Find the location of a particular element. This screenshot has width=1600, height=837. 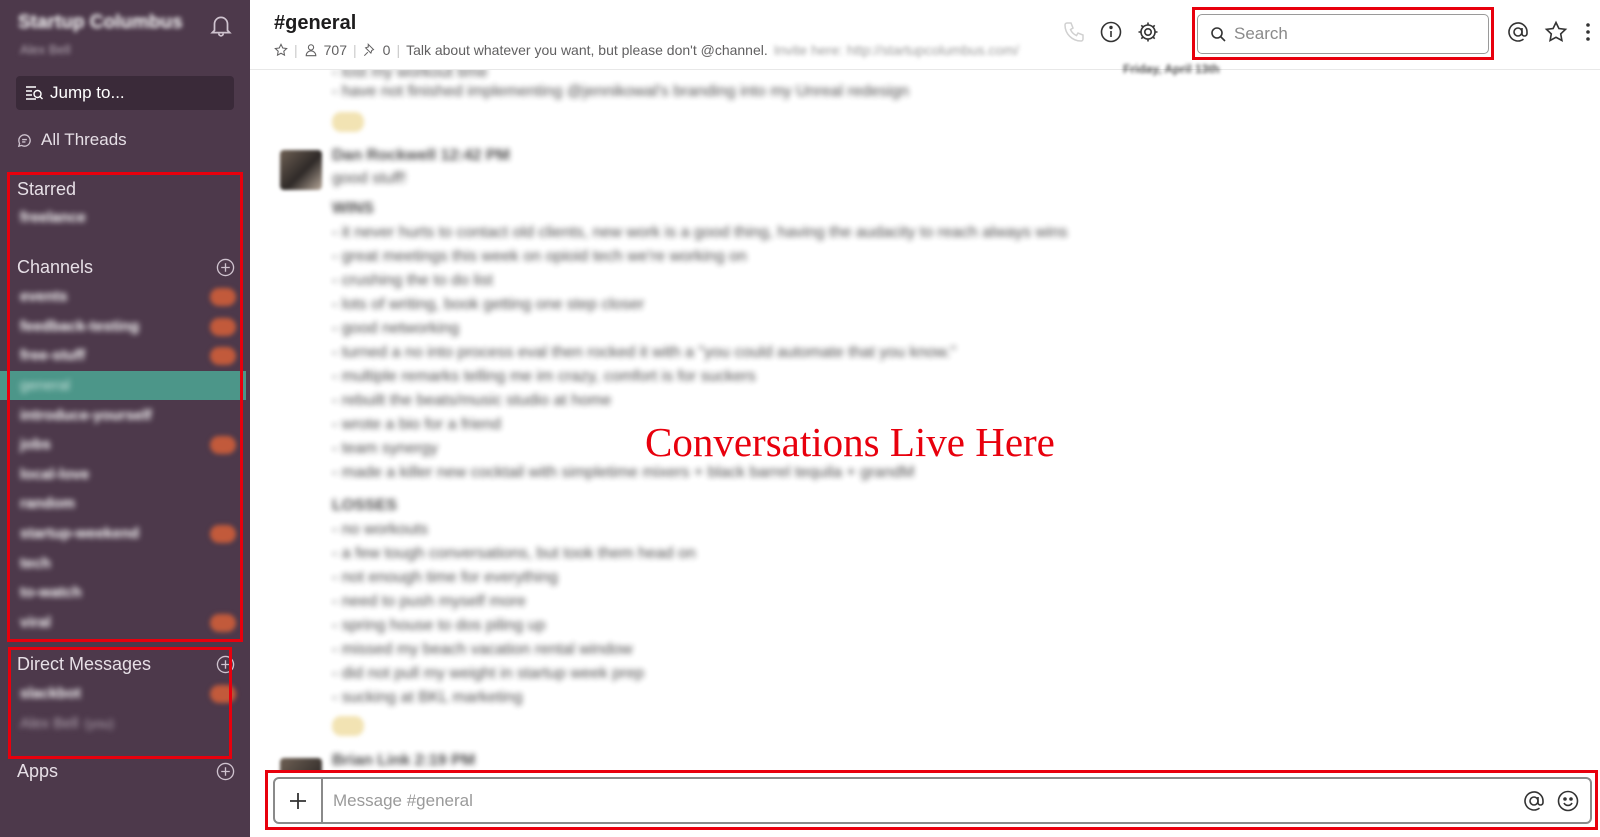

message-text: - crushing the to do list is located at coordinates (412, 280).